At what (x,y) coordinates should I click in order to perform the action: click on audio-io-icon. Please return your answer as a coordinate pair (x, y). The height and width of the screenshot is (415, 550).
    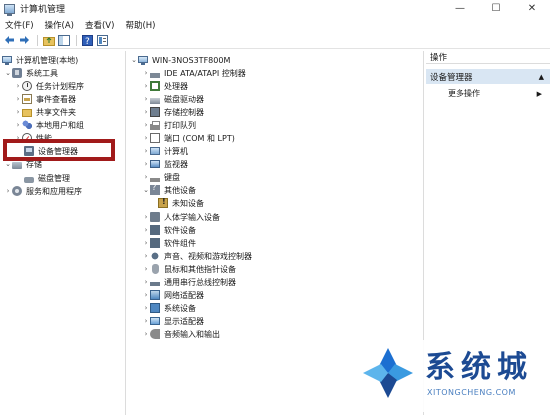
    Looking at the image, I should click on (155, 334).